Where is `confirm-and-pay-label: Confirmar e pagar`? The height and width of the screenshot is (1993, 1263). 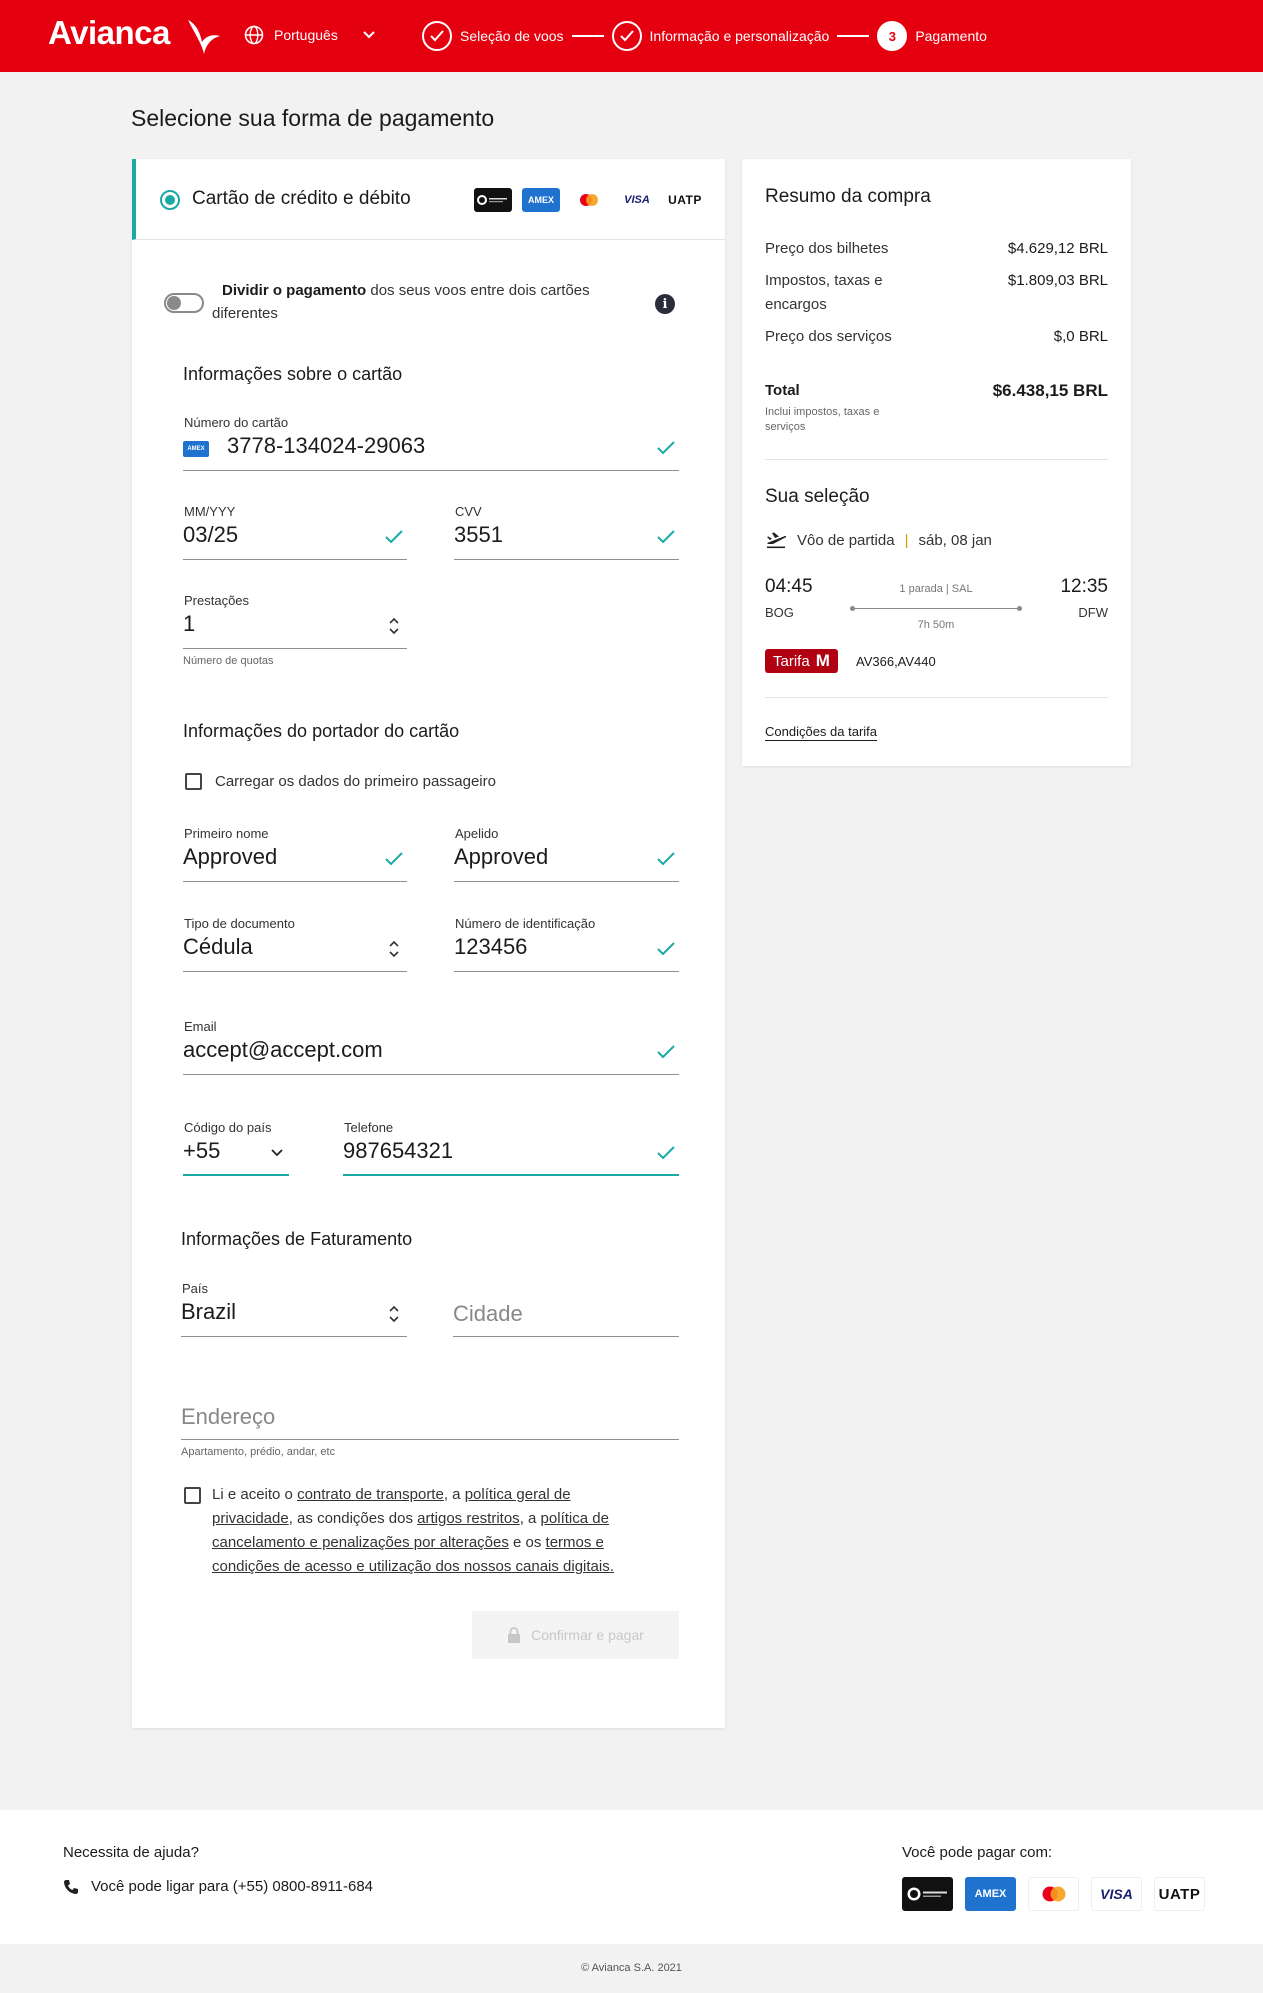 confirm-and-pay-label: Confirmar e pagar is located at coordinates (587, 1635).